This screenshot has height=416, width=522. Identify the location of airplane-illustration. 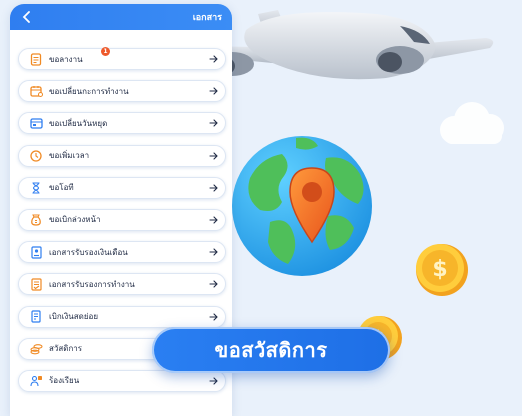
(346, 45).